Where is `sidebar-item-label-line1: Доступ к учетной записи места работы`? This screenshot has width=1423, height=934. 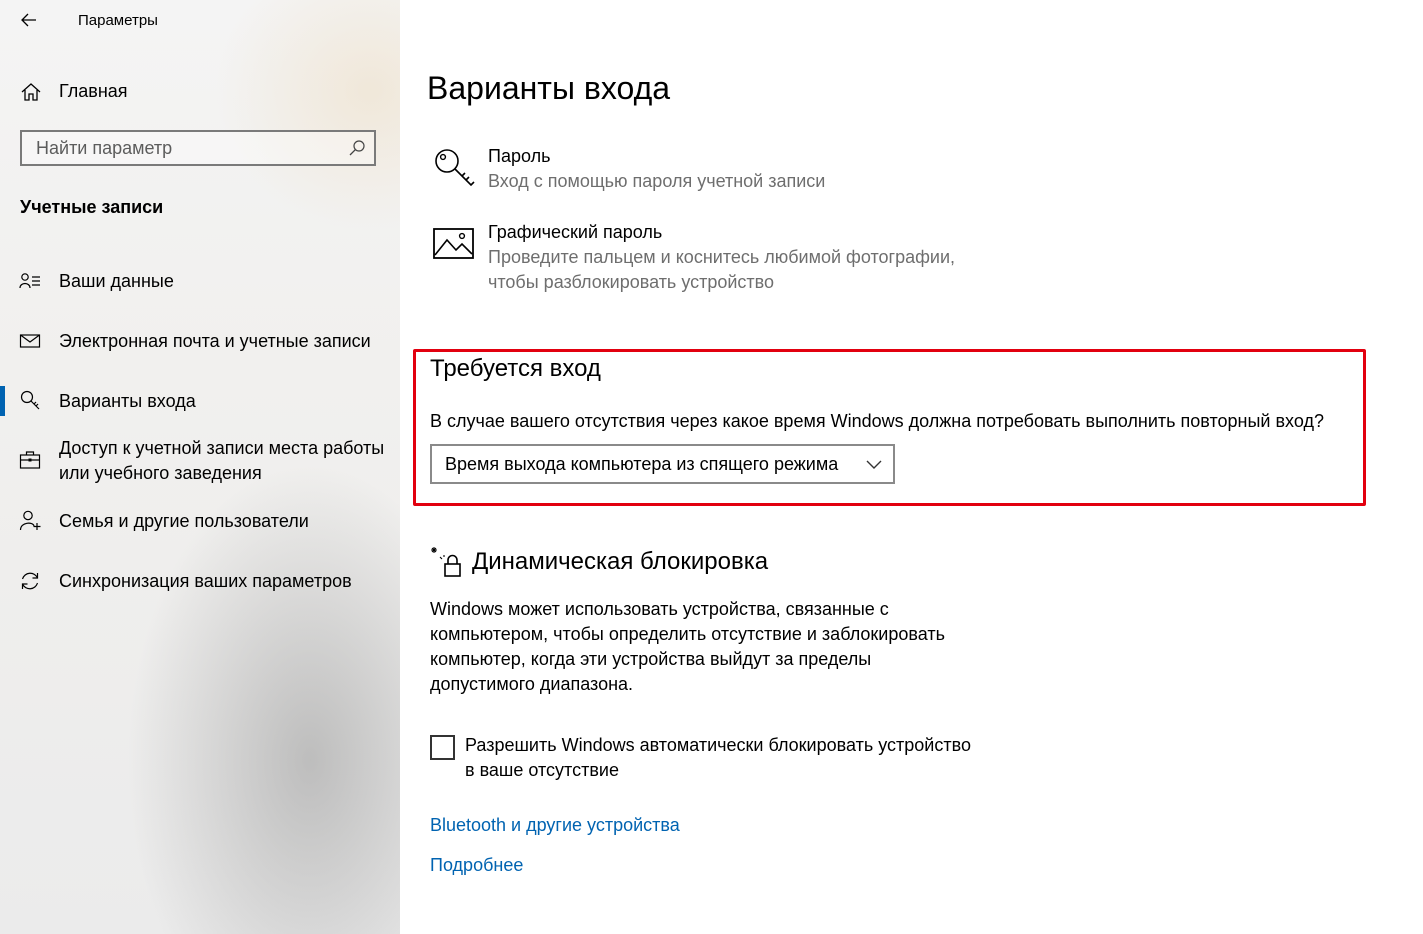
sidebar-item-label-line1: Доступ к учетной записи места работы is located at coordinates (222, 448).